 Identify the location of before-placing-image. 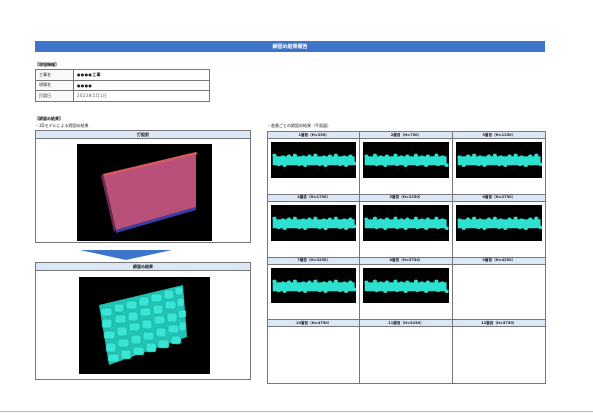
(144, 192).